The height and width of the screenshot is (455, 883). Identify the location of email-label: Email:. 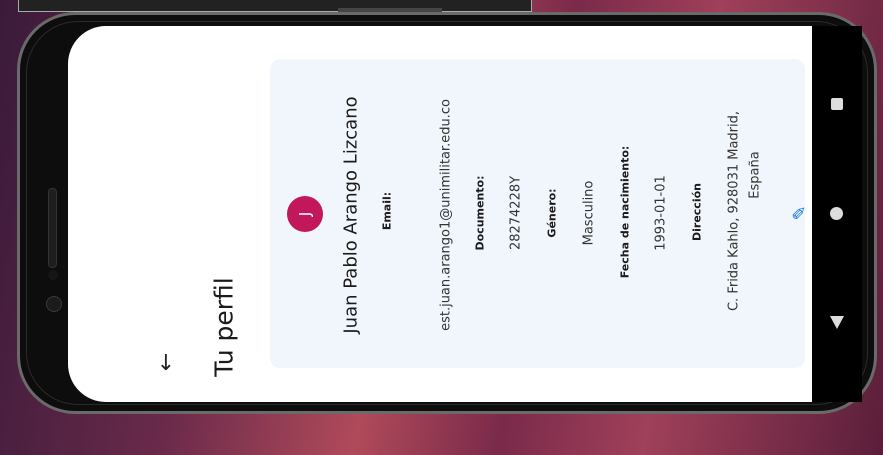
(387, 211).